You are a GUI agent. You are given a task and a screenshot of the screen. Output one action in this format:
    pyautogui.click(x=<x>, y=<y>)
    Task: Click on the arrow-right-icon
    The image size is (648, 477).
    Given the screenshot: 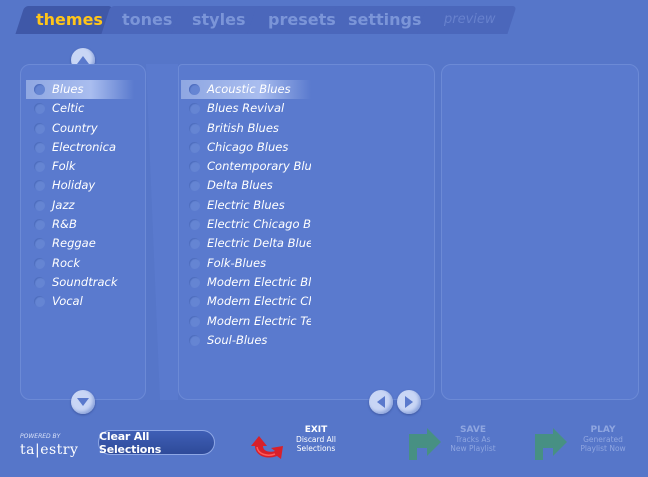 What is the action you would take?
    pyautogui.click(x=409, y=402)
    